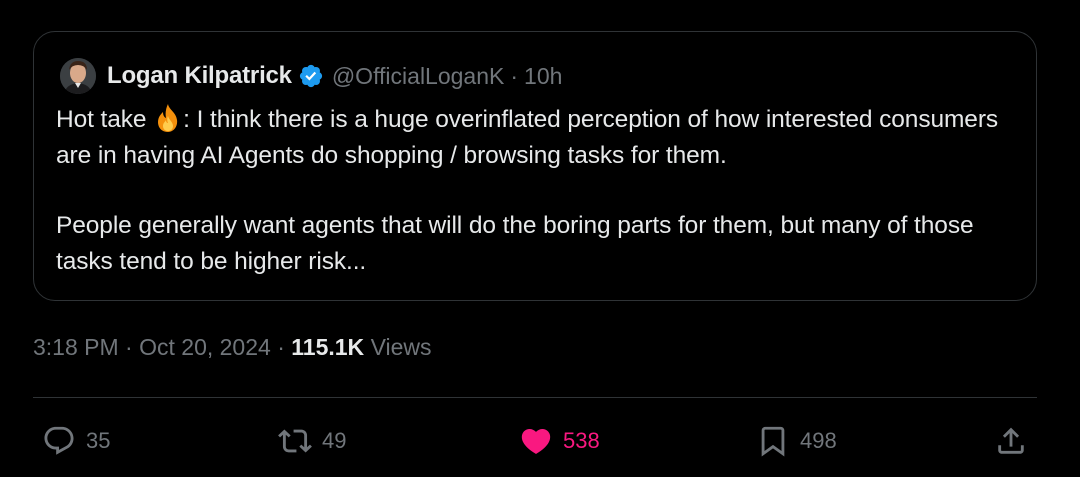 The width and height of the screenshot is (1080, 477). I want to click on views-label: Views, so click(401, 347).